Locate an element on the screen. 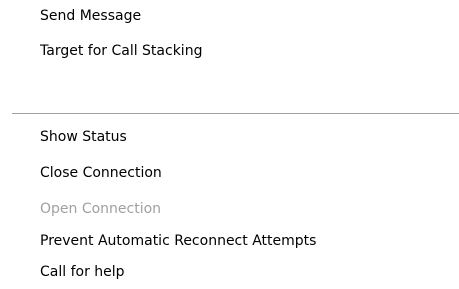 This screenshot has width=459, height=289. menu-item-target-for-call-stacking: Target for Call Stacking is located at coordinates (121, 51).